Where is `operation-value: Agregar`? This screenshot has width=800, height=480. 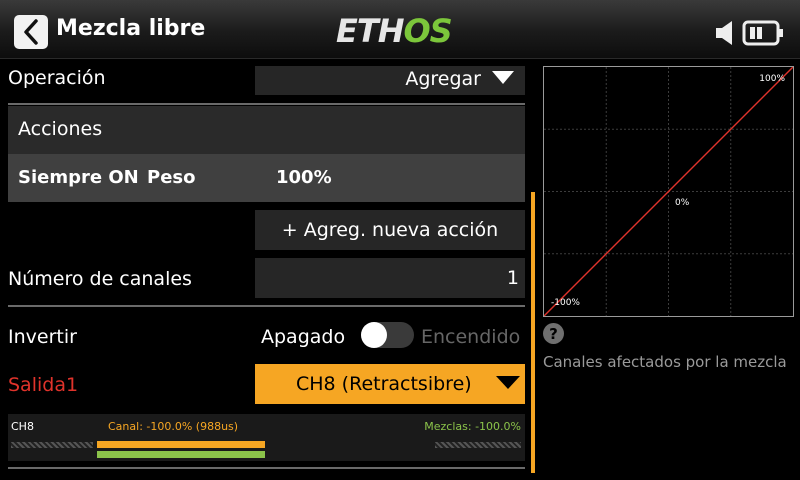
operation-value: Agregar is located at coordinates (443, 79).